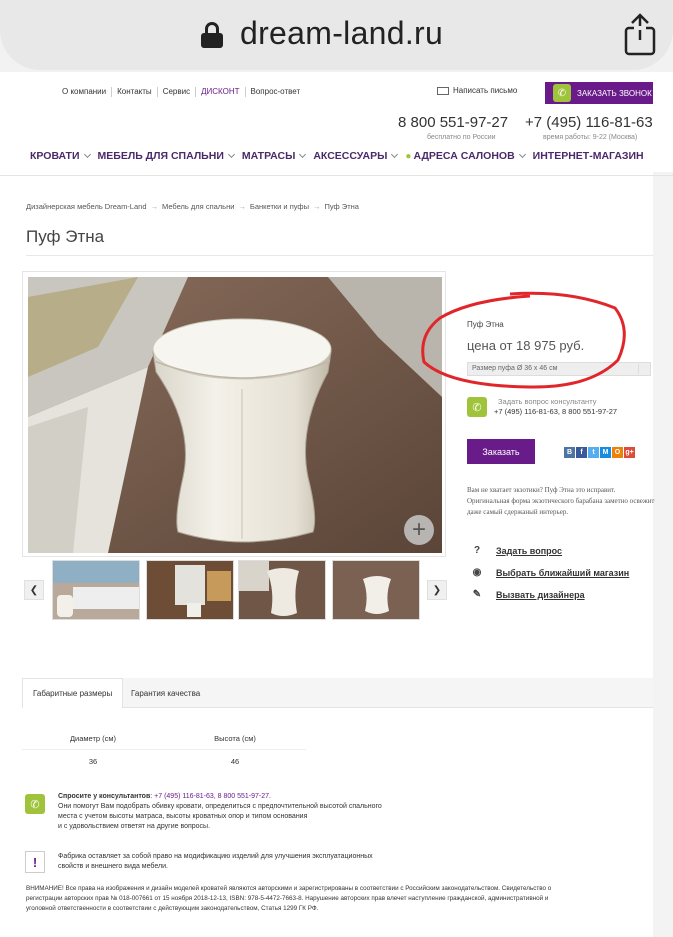 The image size is (673, 937). What do you see at coordinates (164, 761) in the screenshot?
I see `table-row: 36 46` at bounding box center [164, 761].